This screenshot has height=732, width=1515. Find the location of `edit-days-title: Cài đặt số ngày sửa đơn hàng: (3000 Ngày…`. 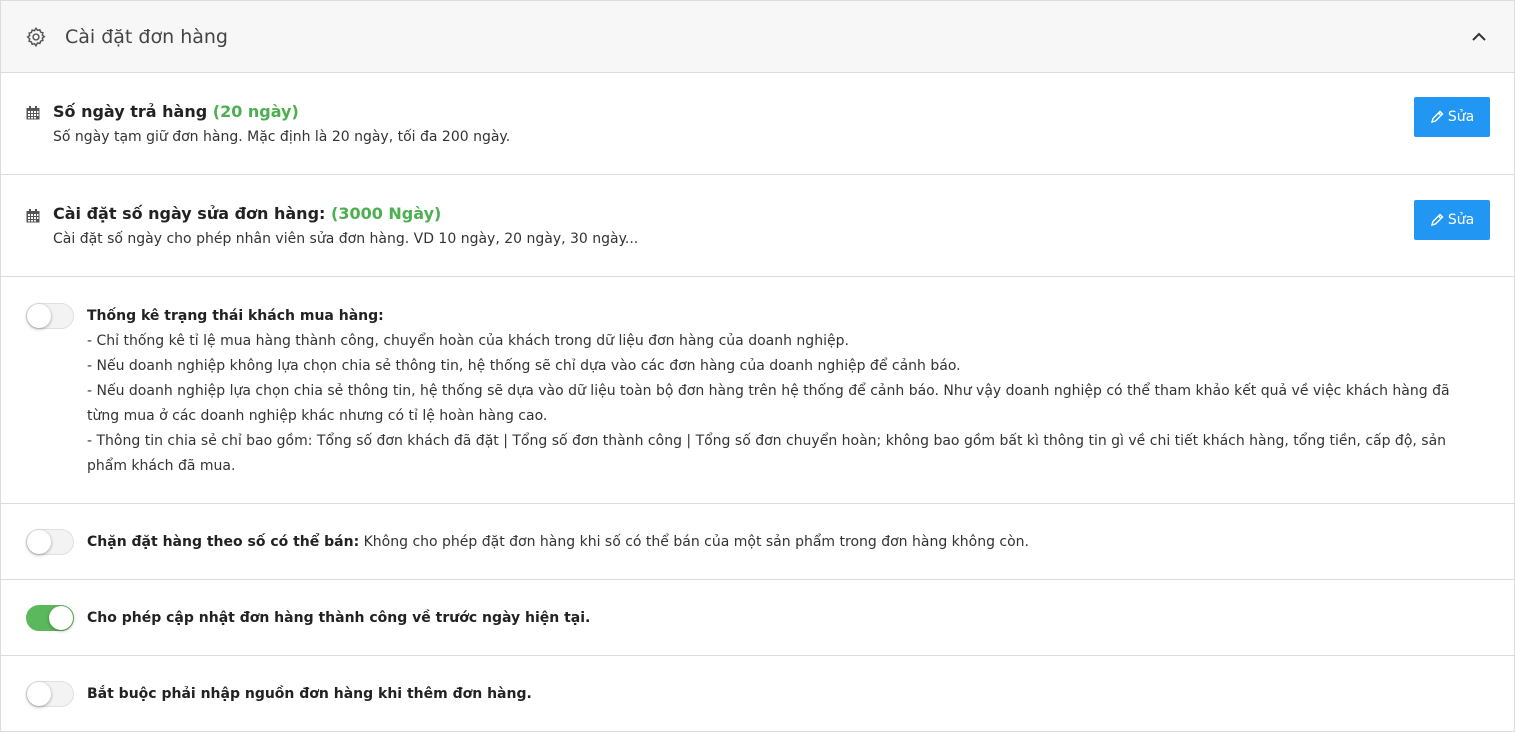

edit-days-title: Cài đặt số ngày sửa đơn hàng: (3000 Ngày… is located at coordinates (247, 213).